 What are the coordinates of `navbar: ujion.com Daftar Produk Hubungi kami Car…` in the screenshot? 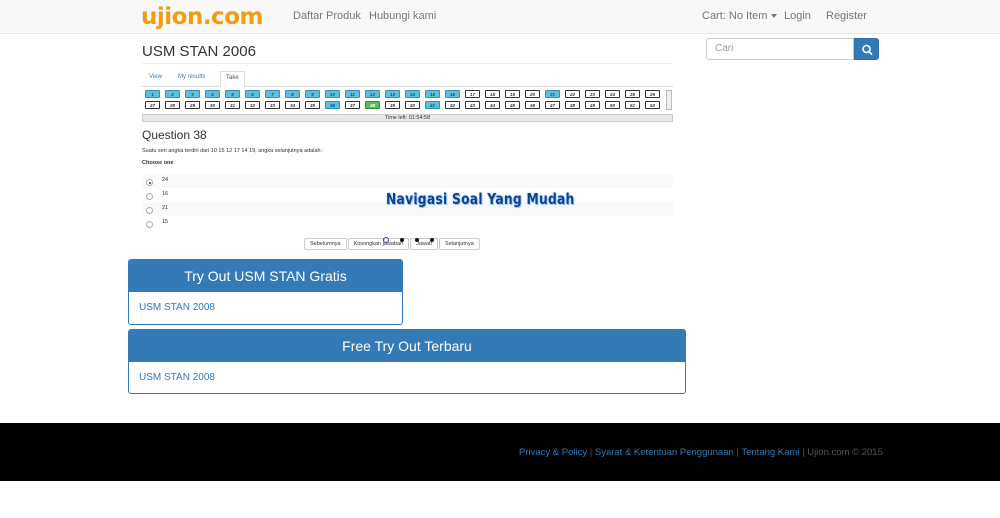 It's located at (500, 17).